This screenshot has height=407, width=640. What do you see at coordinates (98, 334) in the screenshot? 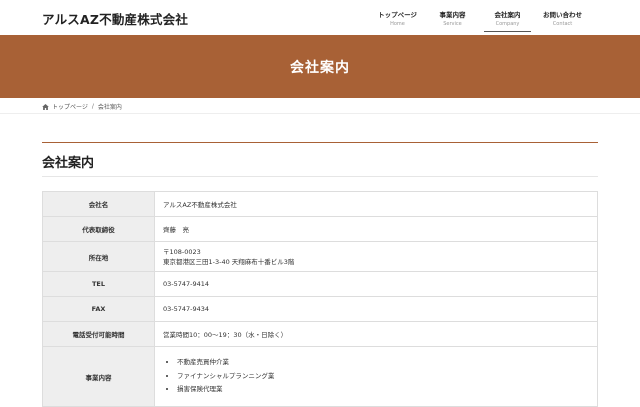
I see `row-label-phone-hours: 電話受付可能時間` at bounding box center [98, 334].